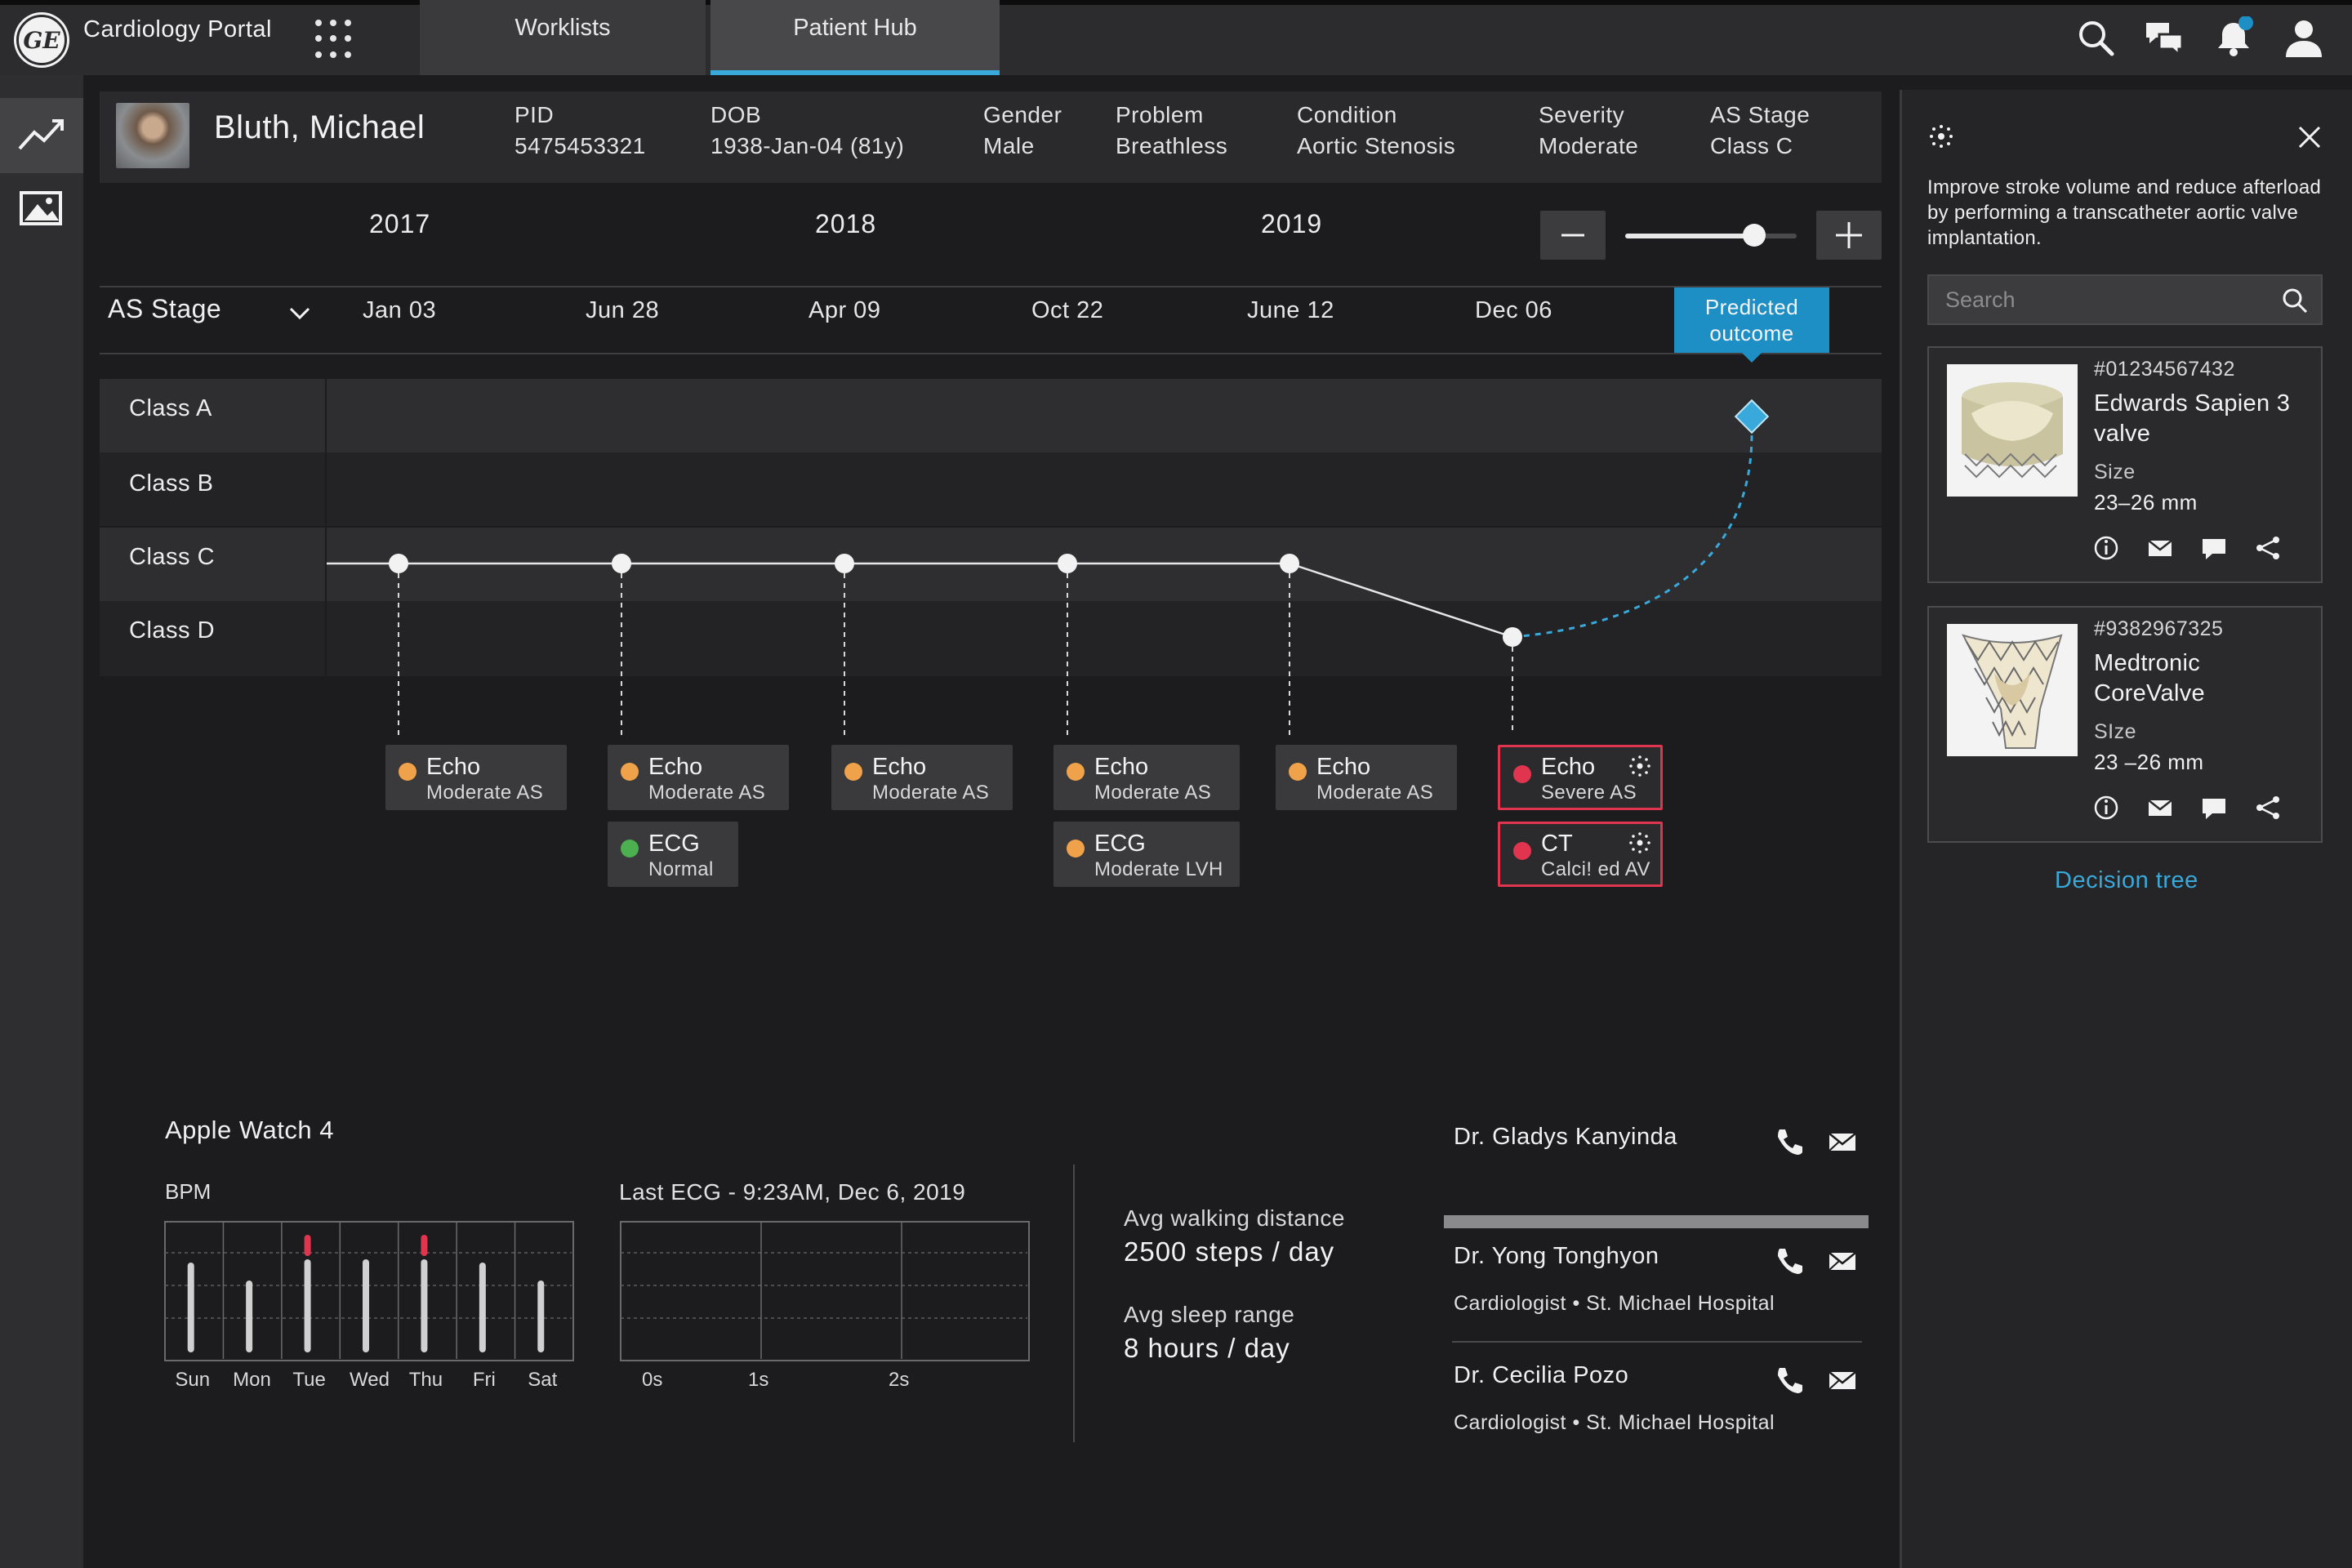 The height and width of the screenshot is (1568, 2352). Describe the element at coordinates (370, 1380) in the screenshot. I see `bpm-day-label: Wed` at that location.